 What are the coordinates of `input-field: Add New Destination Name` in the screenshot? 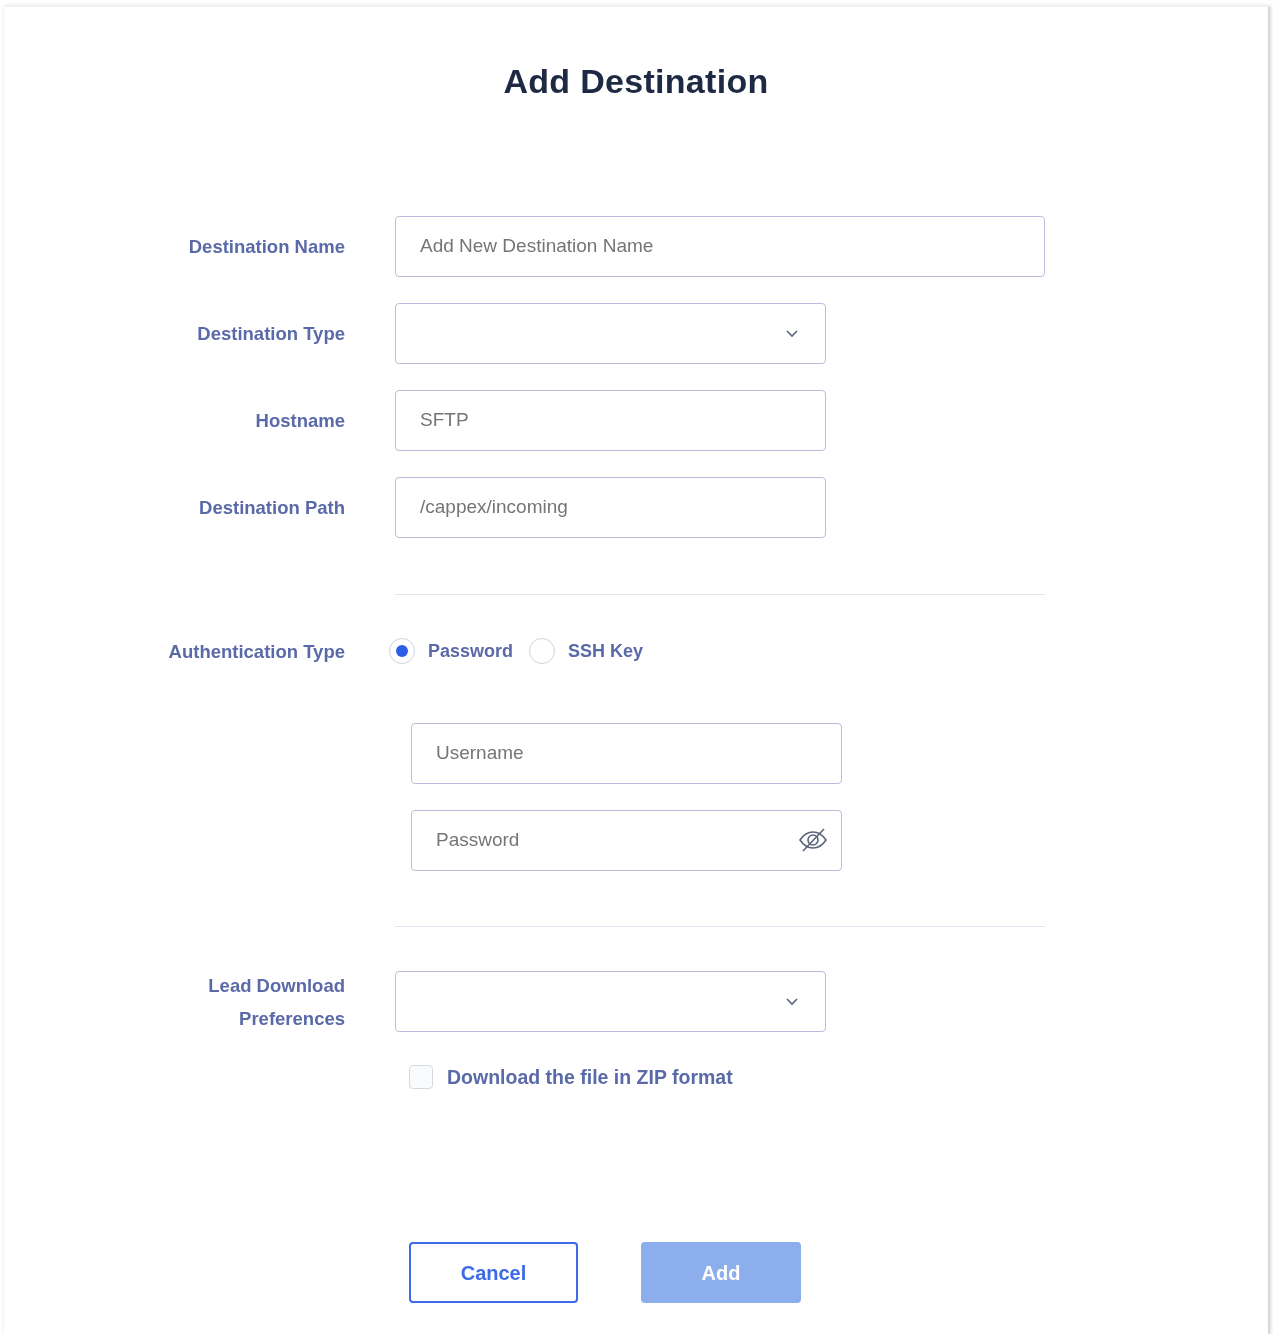 It's located at (720, 246).